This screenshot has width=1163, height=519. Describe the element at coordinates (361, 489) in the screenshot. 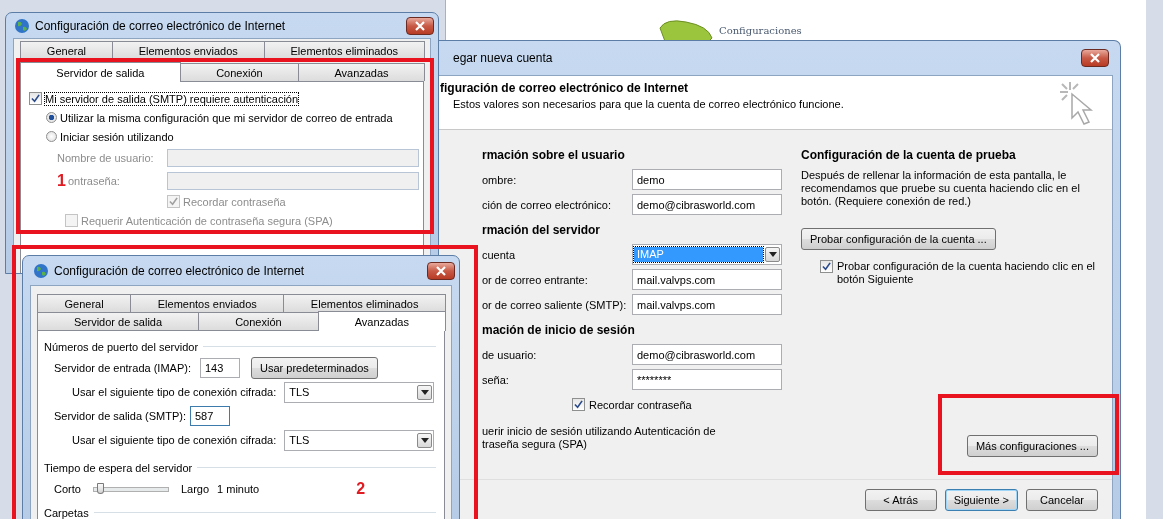

I see `annotation-number: 2` at that location.